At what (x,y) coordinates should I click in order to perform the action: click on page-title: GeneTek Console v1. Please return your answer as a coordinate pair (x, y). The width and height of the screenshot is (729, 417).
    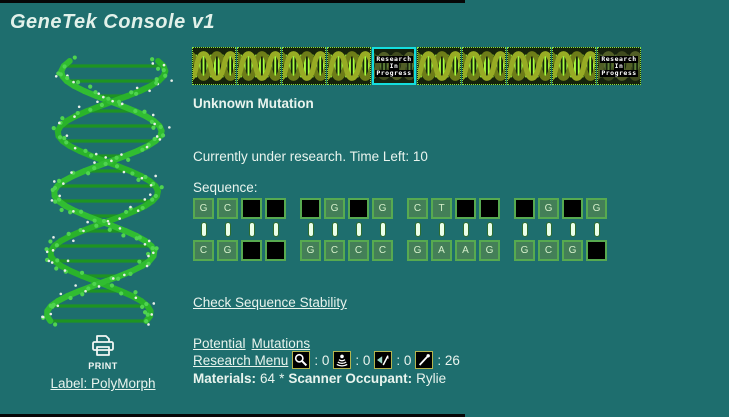
    Looking at the image, I should click on (112, 22).